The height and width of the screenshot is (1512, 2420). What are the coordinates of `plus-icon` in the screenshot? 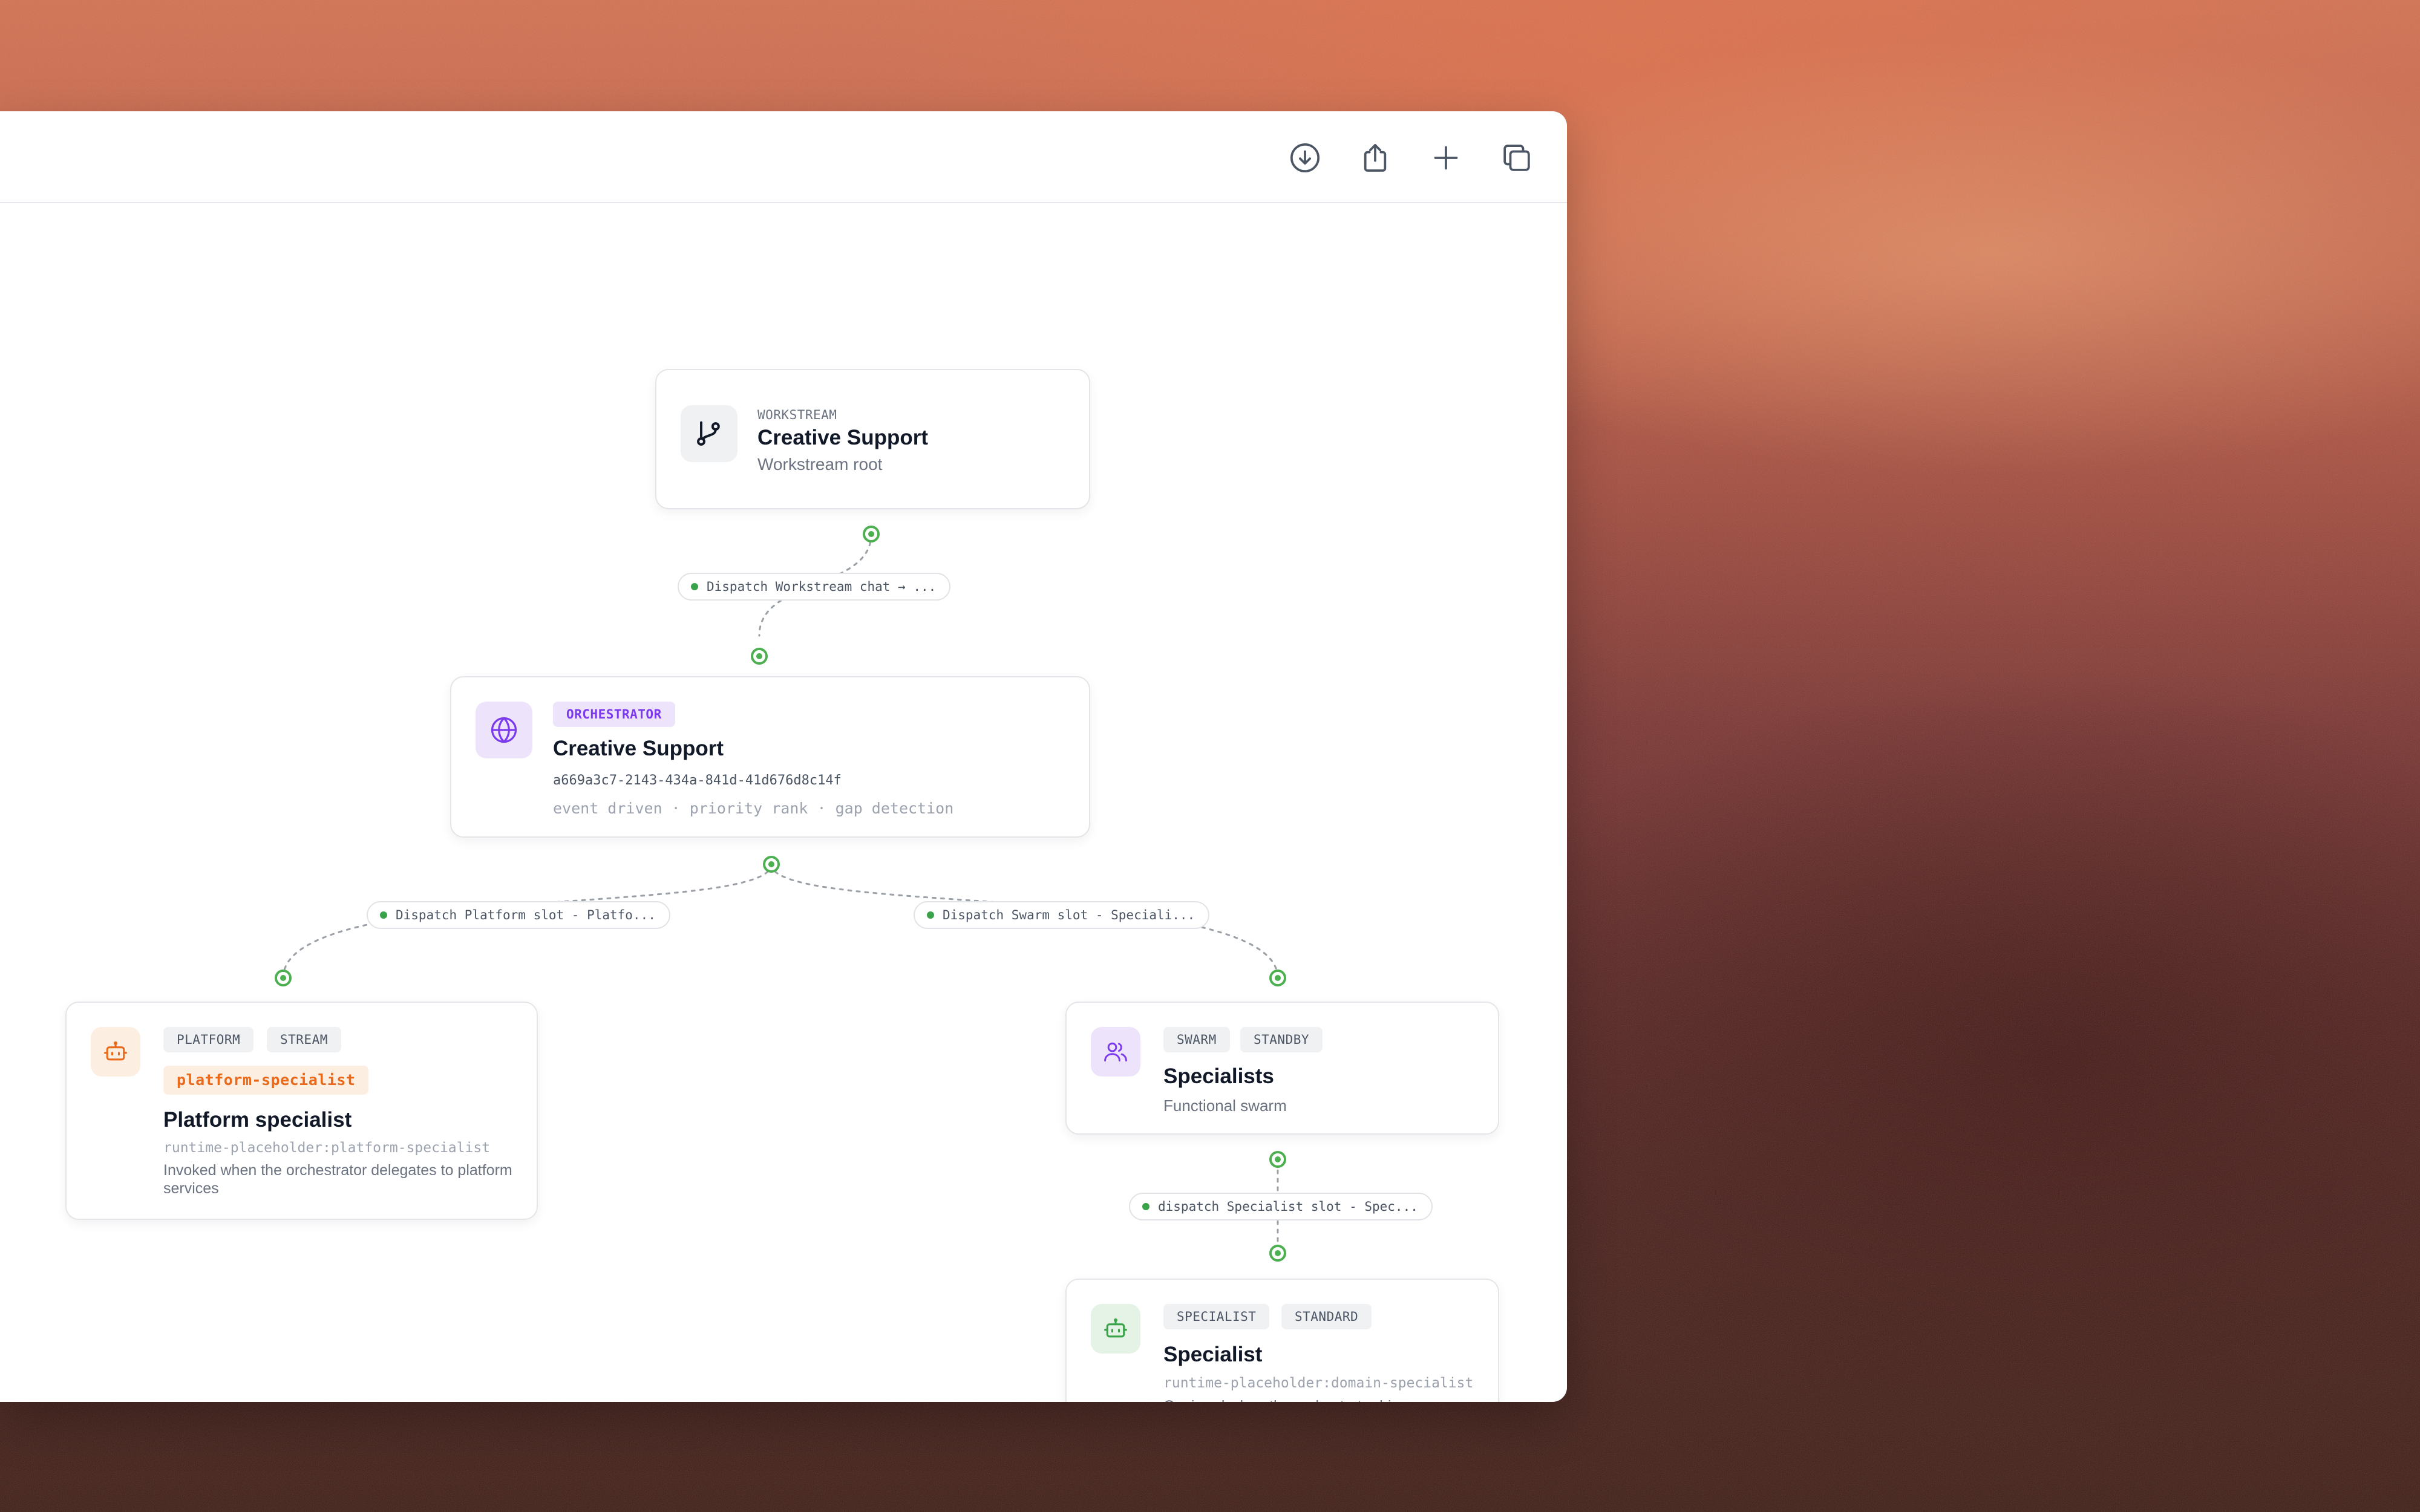 It's located at (1446, 158).